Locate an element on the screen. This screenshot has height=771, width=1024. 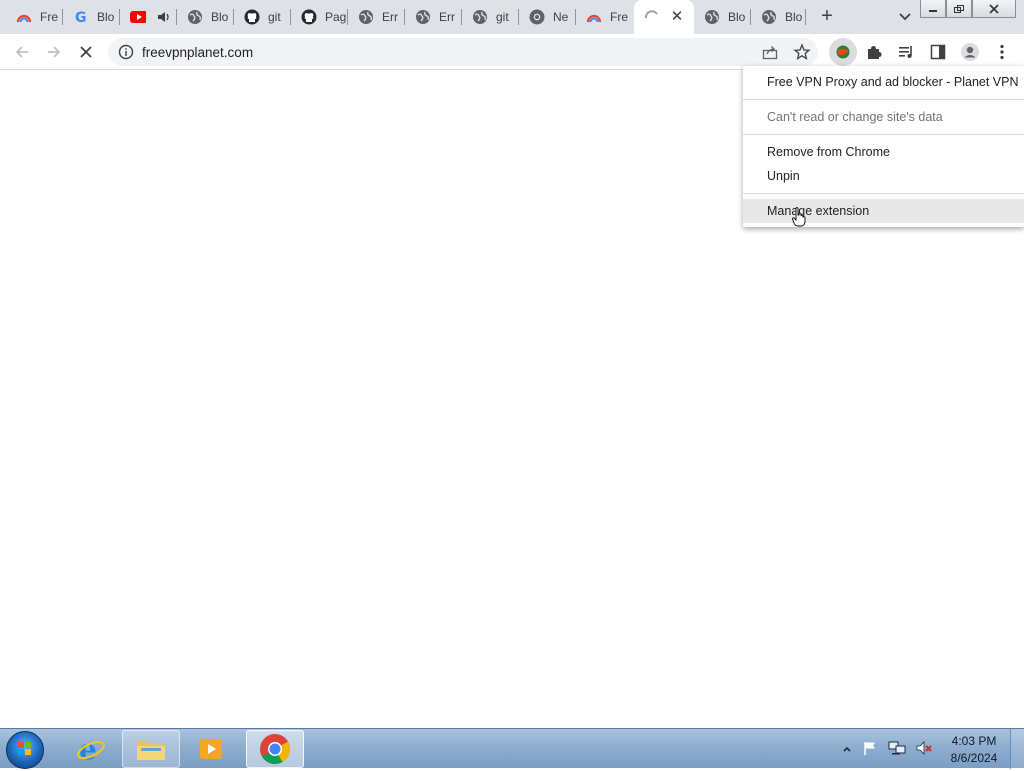
taskbar-google-chrome is located at coordinates (275, 749).